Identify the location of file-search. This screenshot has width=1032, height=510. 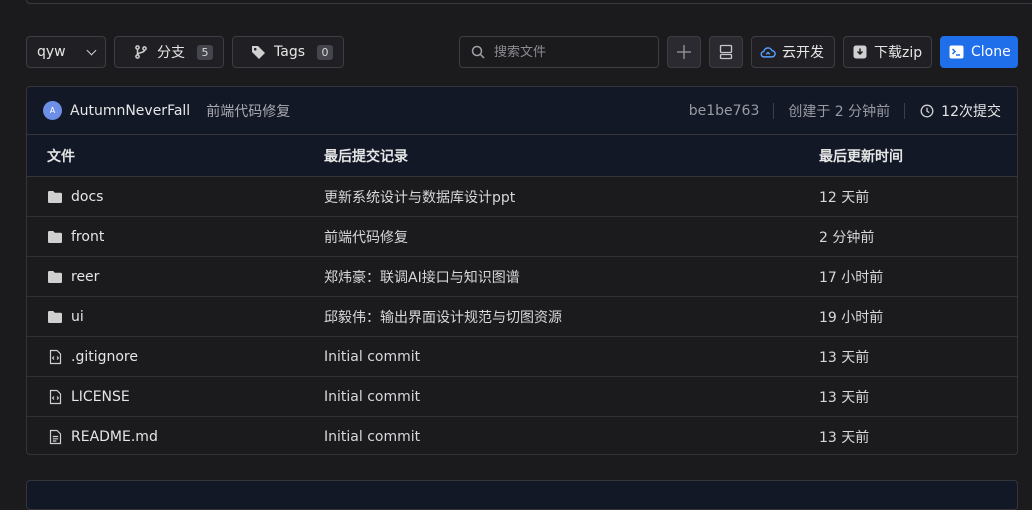
(559, 52).